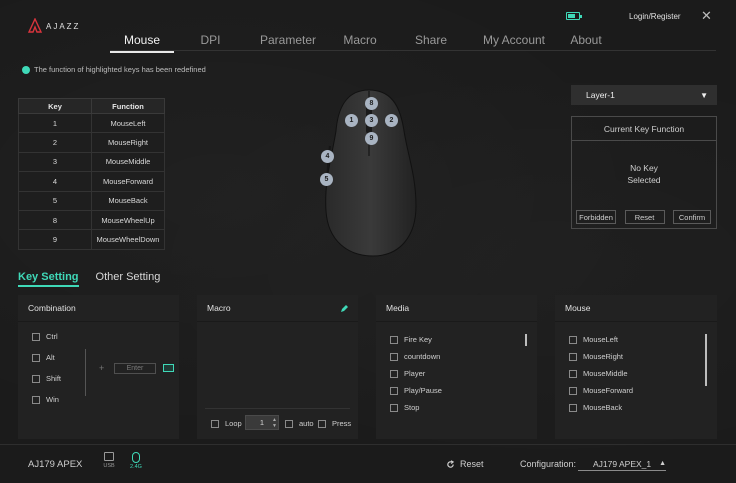 Image resolution: width=736 pixels, height=483 pixels. What do you see at coordinates (644, 217) in the screenshot?
I see `reset-key-button: Reset` at bounding box center [644, 217].